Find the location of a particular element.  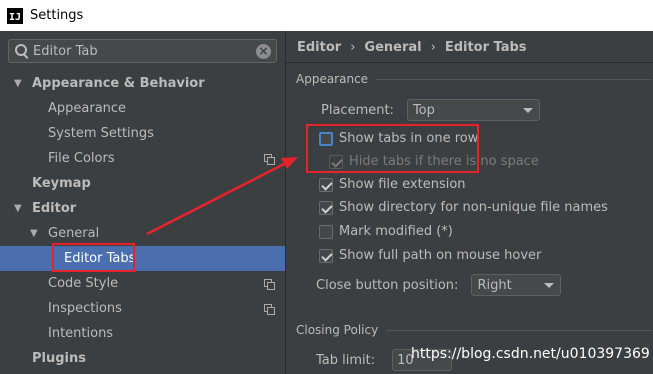

watermark: https://blog.csdn.net/u010397369 is located at coordinates (530, 354).